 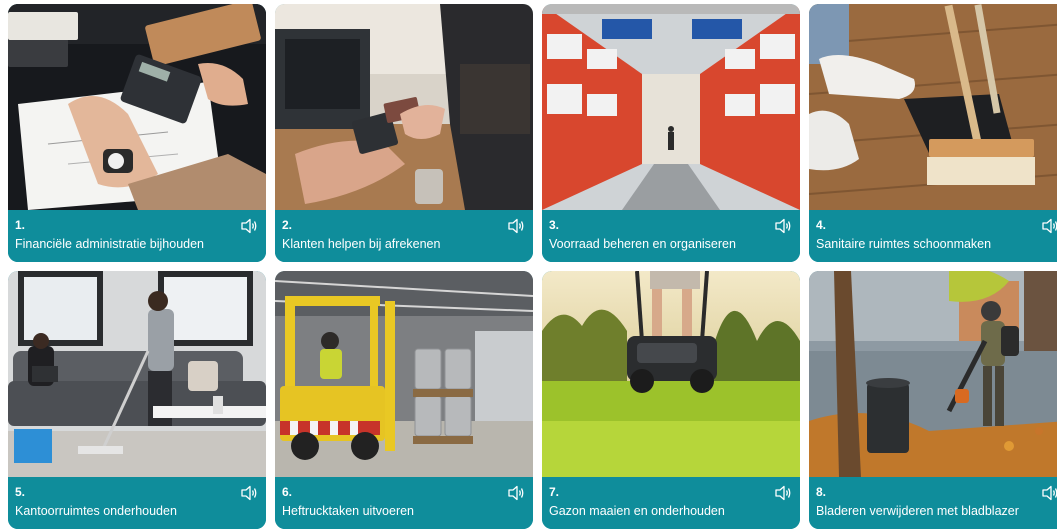 I want to click on task-photo-checkout, so click(x=404, y=107).